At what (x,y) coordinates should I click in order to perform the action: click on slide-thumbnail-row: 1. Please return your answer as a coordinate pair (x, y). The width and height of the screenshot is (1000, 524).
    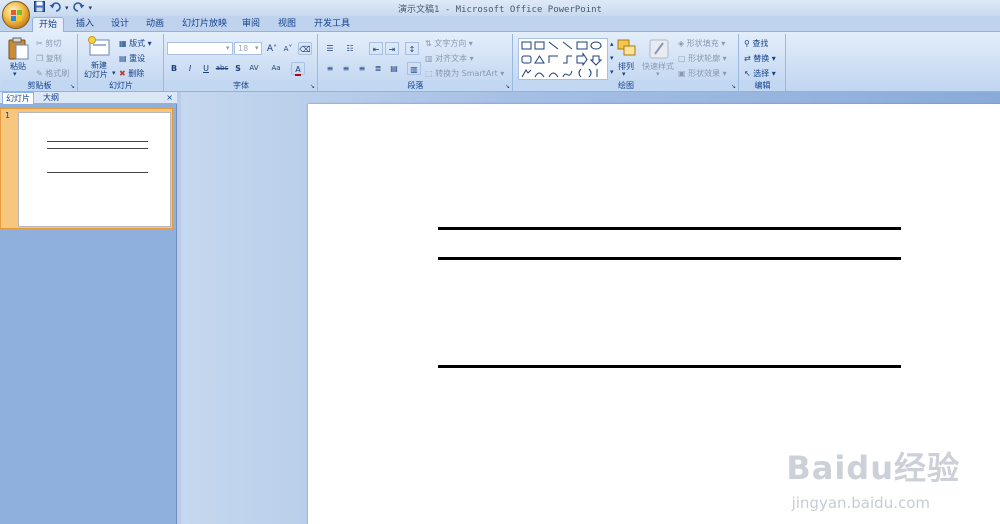
    Looking at the image, I should click on (86, 168).